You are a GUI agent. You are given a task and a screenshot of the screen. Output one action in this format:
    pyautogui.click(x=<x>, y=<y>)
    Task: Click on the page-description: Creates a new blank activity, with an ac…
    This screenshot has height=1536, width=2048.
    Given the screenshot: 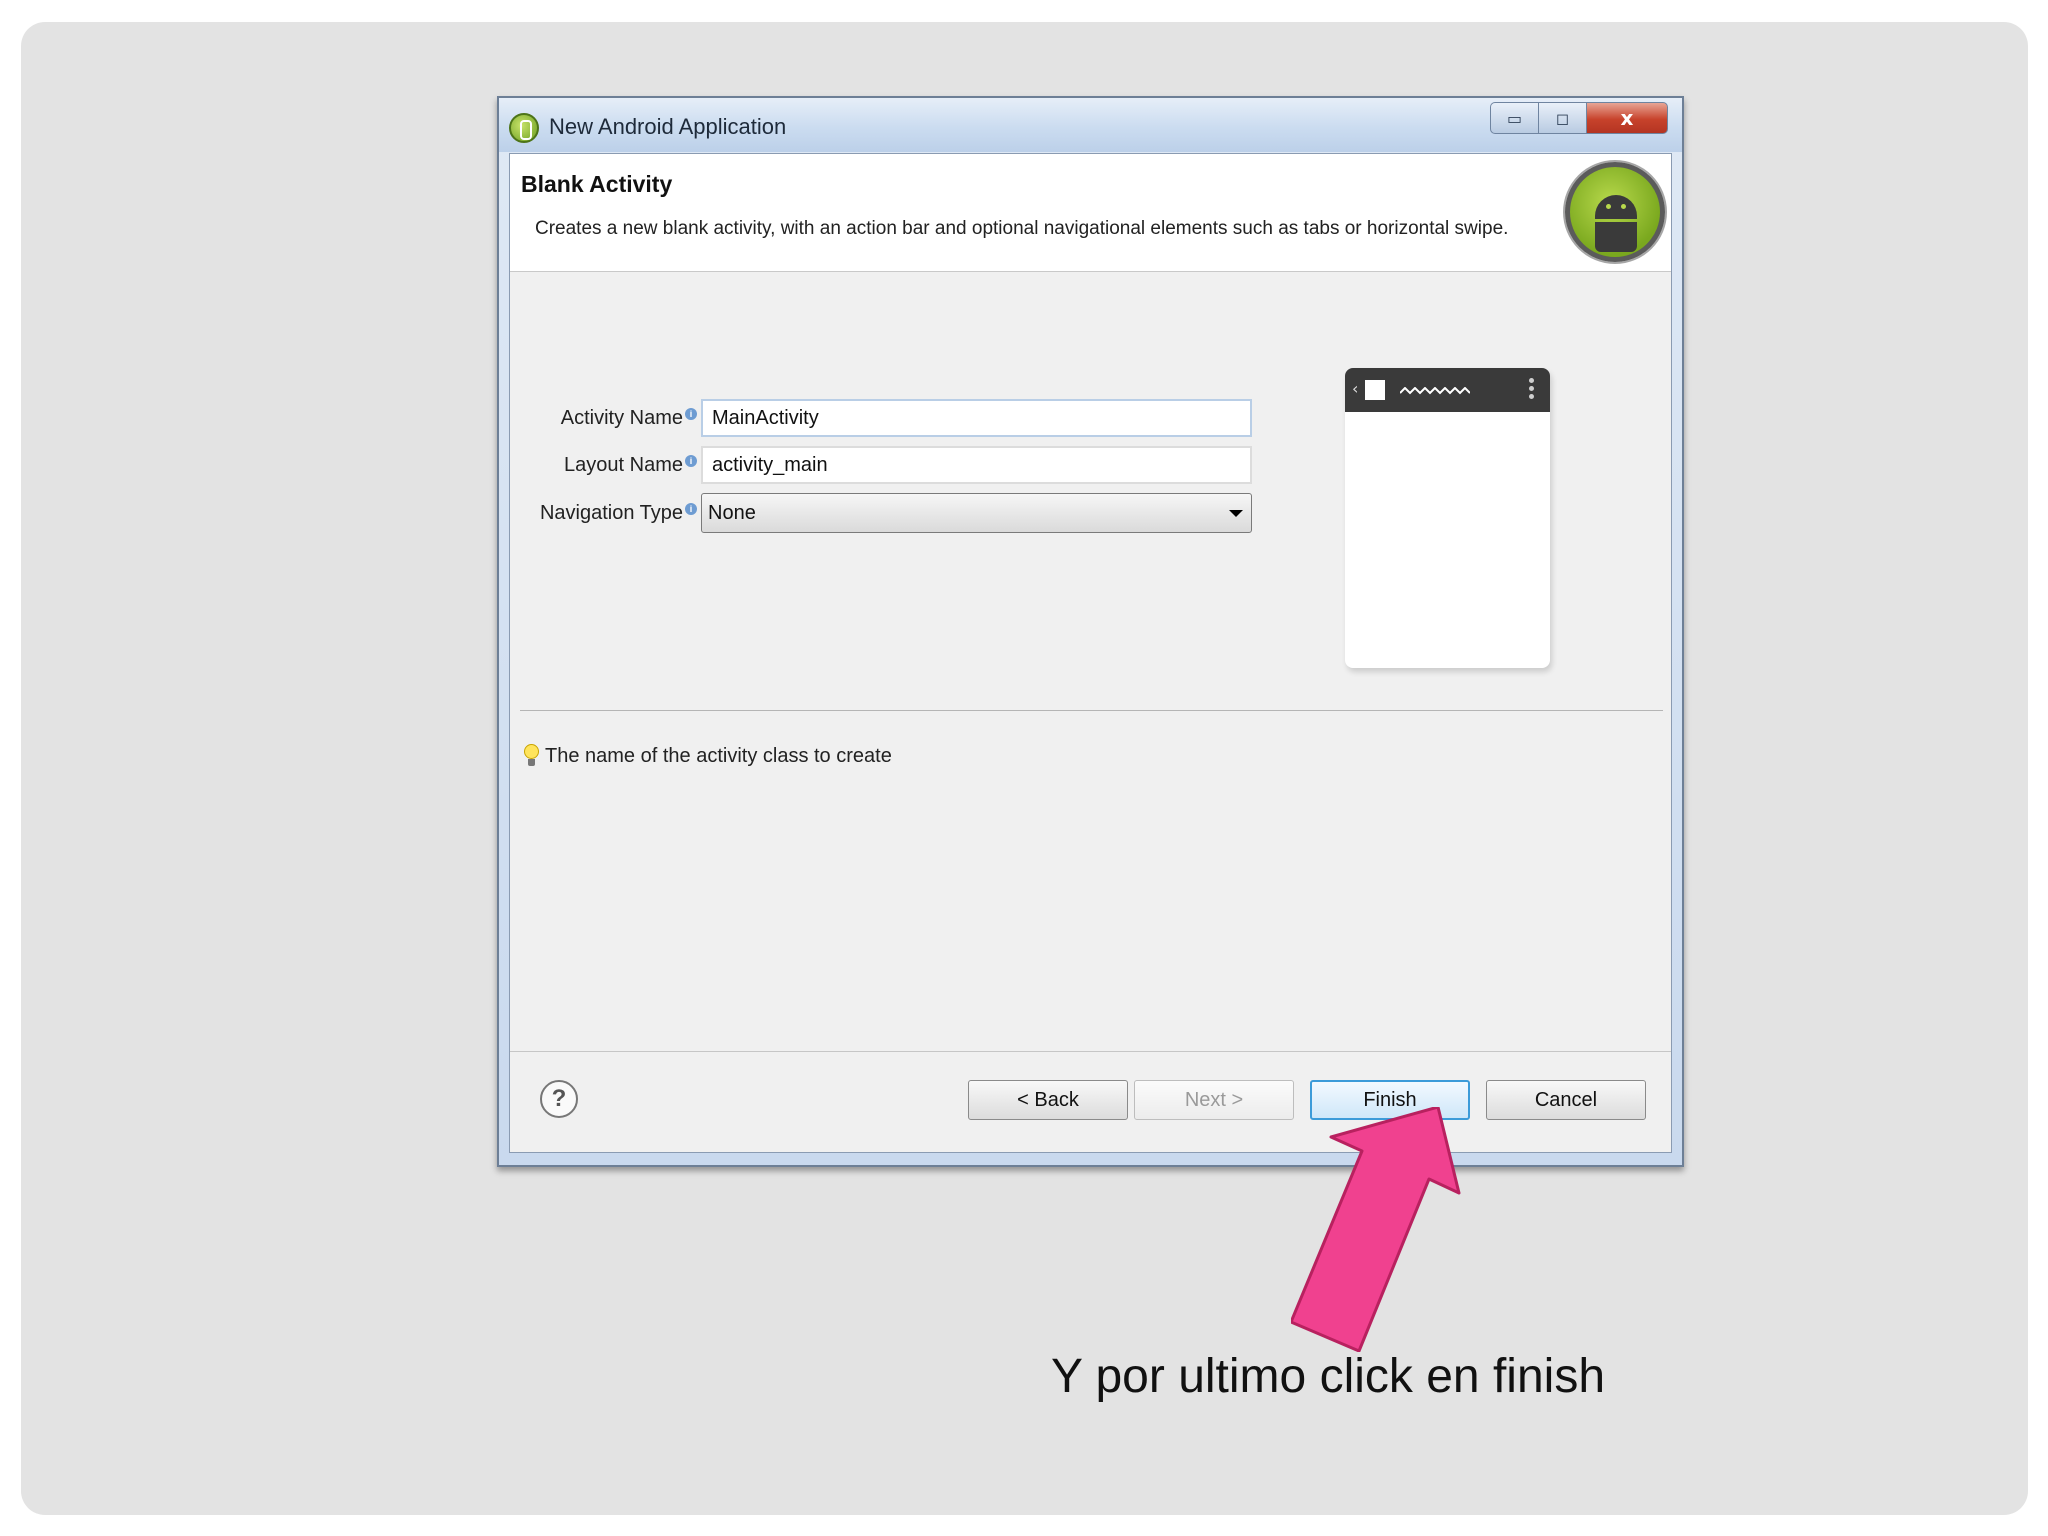 What is the action you would take?
    pyautogui.click(x=1022, y=228)
    